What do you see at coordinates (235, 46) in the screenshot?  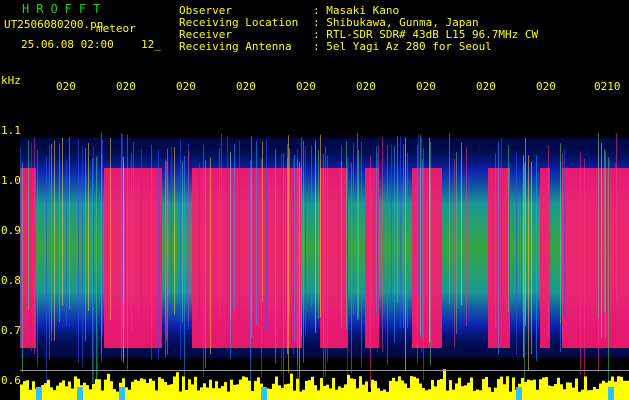 I see `antenna-label: Receiving Antenna` at bounding box center [235, 46].